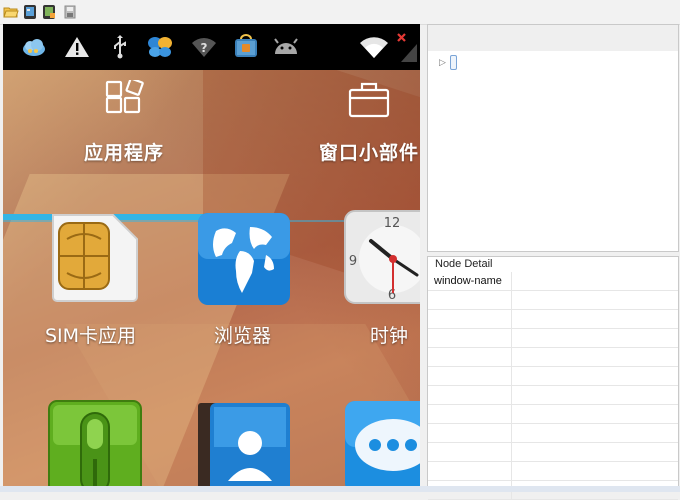  I want to click on sim-card-icon, so click(95, 259).